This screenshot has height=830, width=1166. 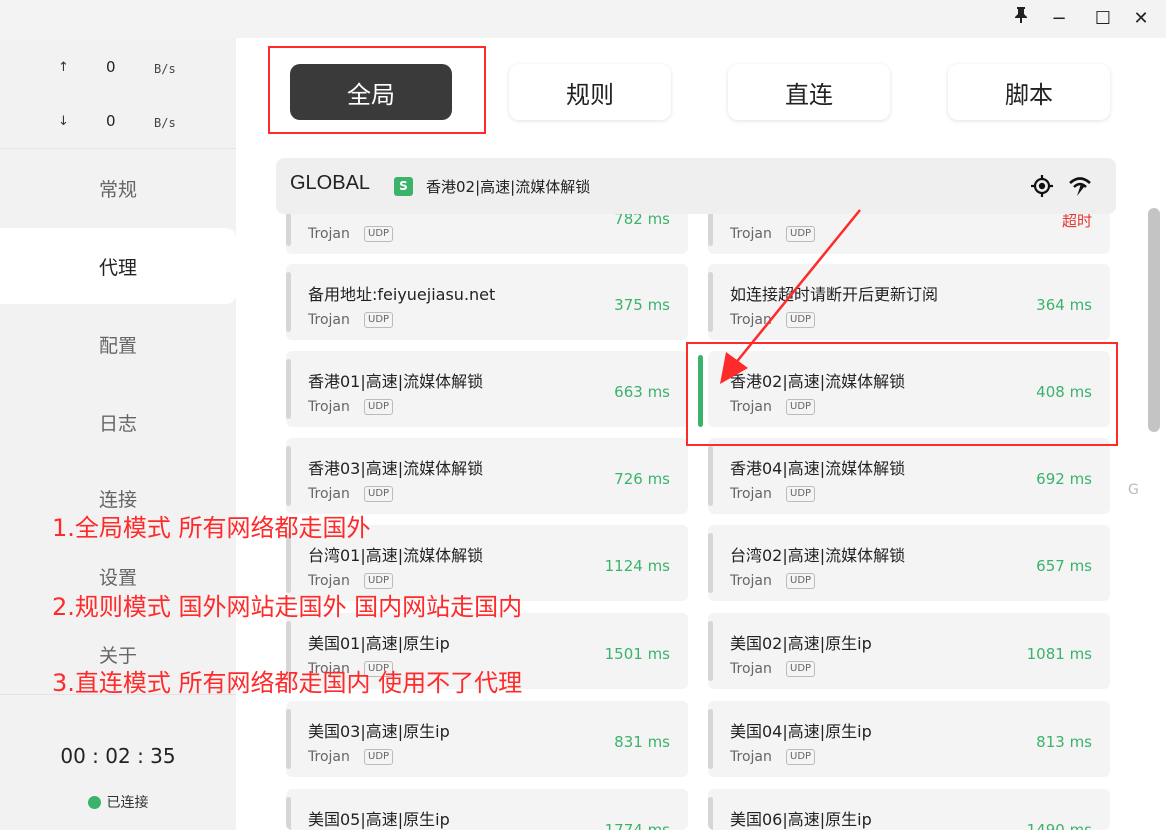 What do you see at coordinates (818, 555) in the screenshot?
I see `proxy-name: 台湾02|高速|流媒体解锁` at bounding box center [818, 555].